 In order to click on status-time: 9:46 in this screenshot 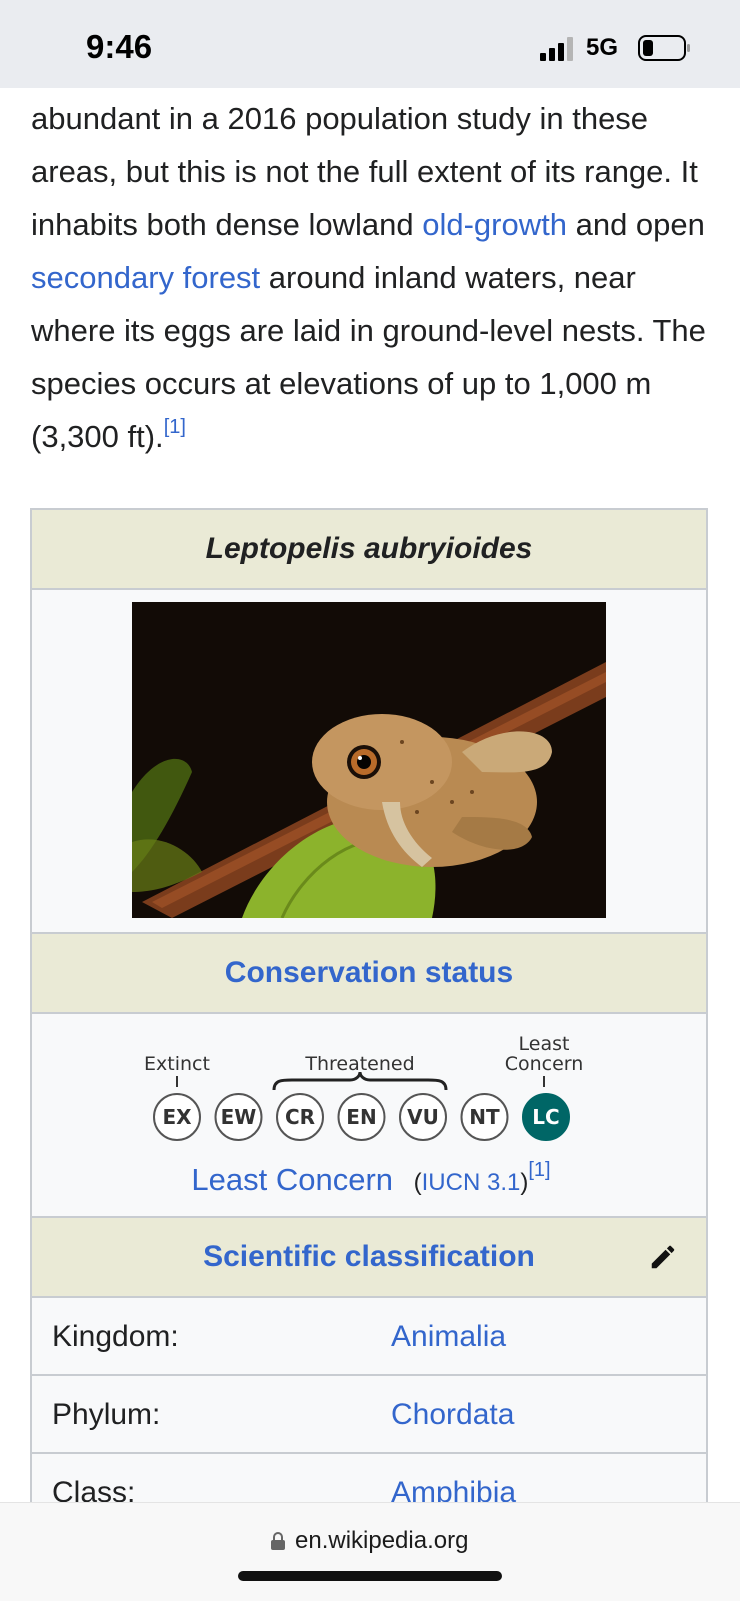, I will do `click(119, 46)`.